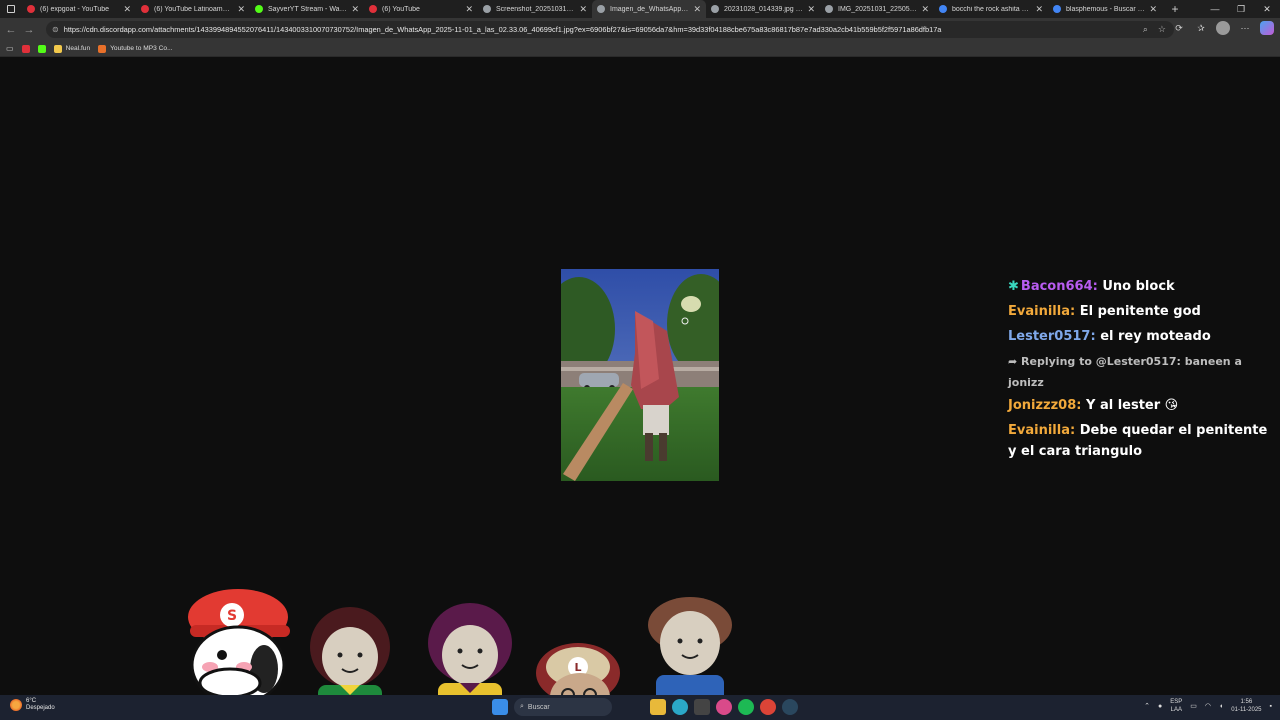  What do you see at coordinates (1271, 706) in the screenshot?
I see `notification-icon: ▪` at bounding box center [1271, 706].